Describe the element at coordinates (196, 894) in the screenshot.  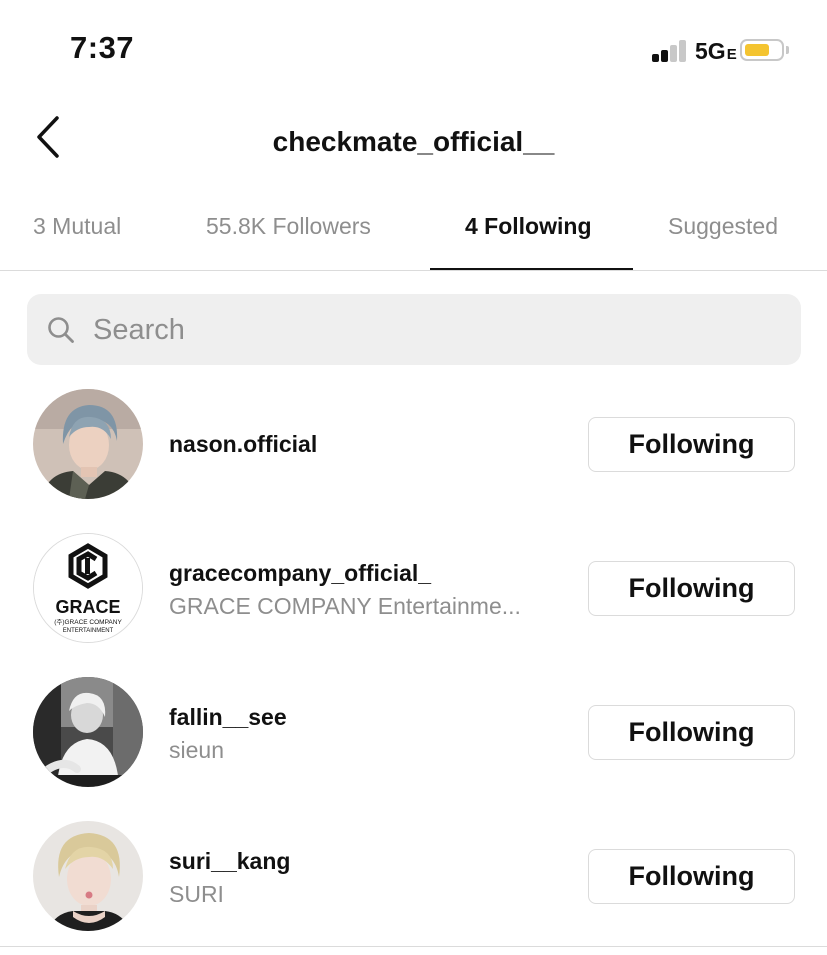
I see `full-name: SURI` at that location.